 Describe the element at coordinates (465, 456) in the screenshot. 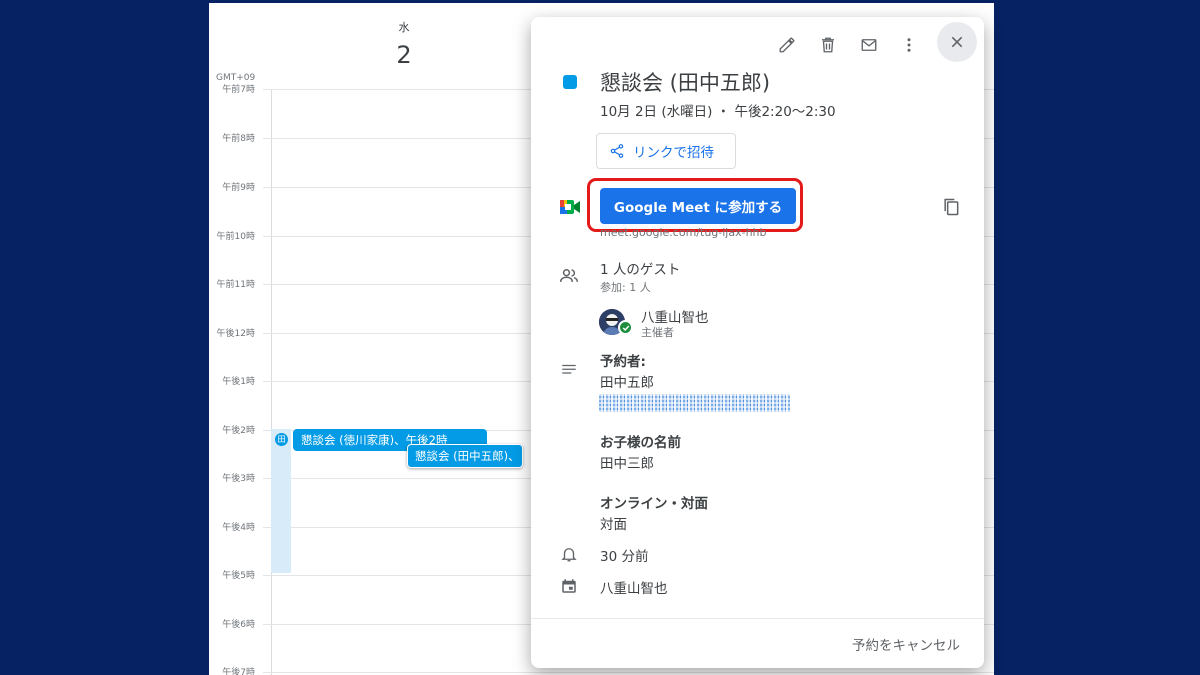

I see `event-chip-tanaka: 懇談会 (田中五郎)、` at that location.